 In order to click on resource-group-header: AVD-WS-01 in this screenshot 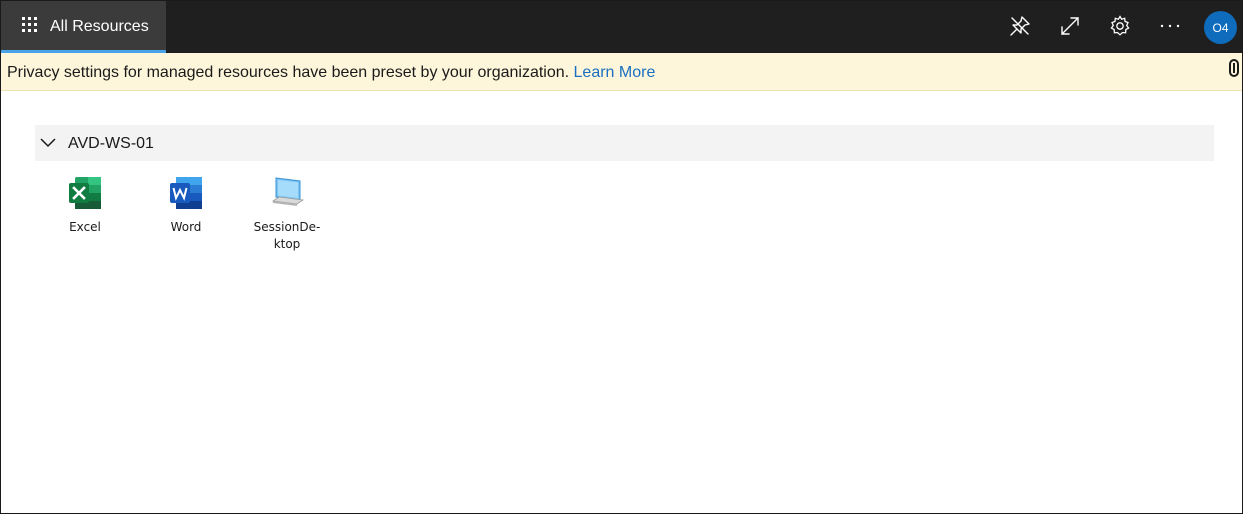, I will do `click(624, 143)`.